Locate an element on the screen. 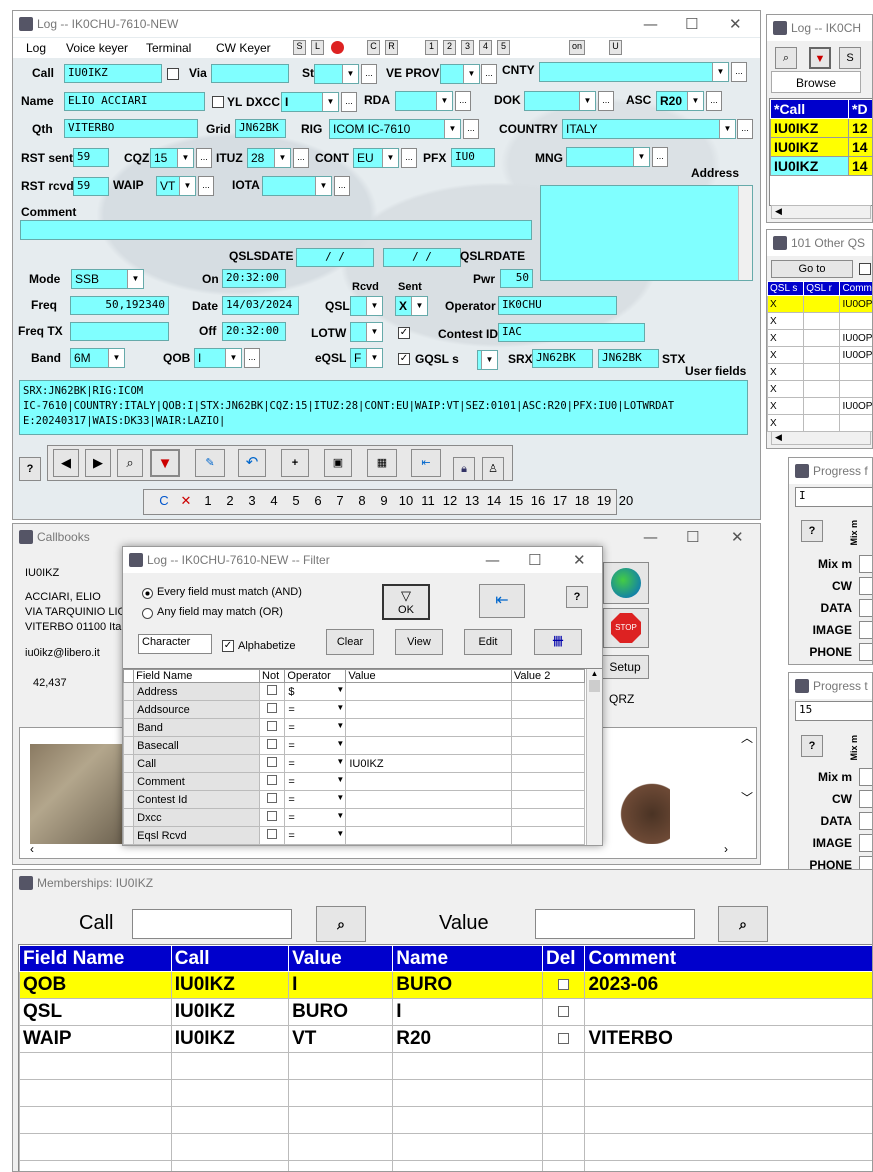 This screenshot has width=873, height=1172. menu-terminal: Terminal is located at coordinates (168, 48).